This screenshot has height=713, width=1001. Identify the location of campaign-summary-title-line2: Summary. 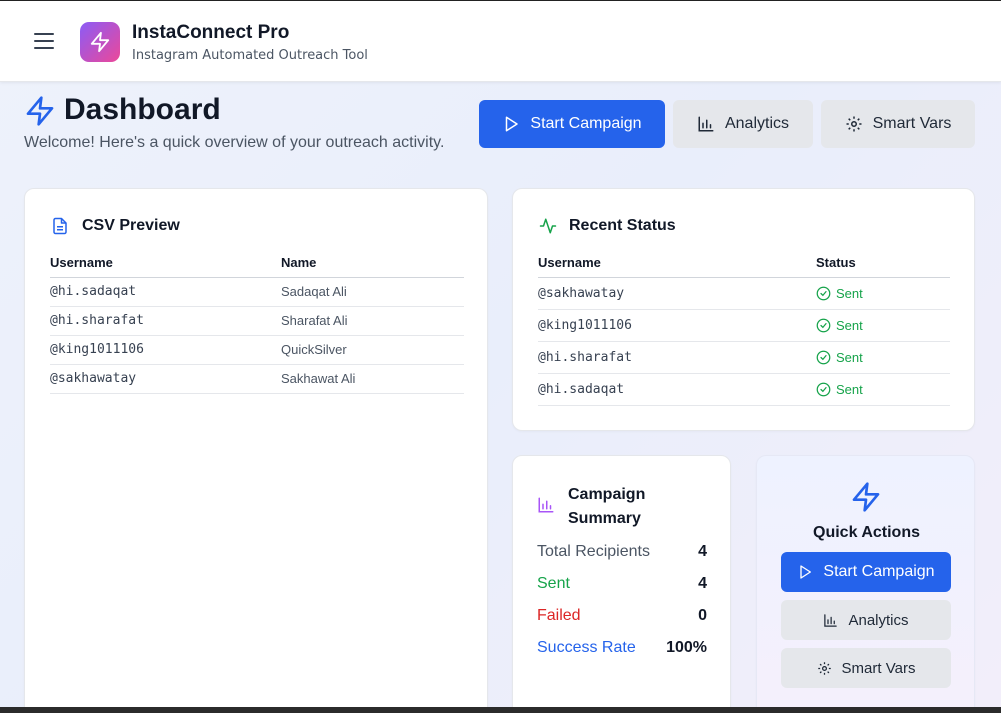
(604, 518).